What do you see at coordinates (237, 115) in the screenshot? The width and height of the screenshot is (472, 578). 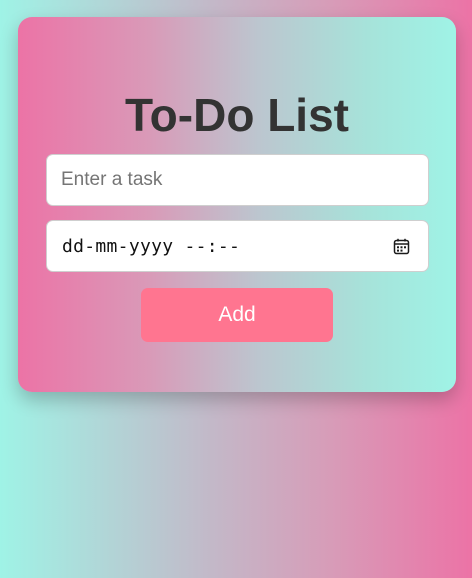 I see `page-title: To-Do List` at bounding box center [237, 115].